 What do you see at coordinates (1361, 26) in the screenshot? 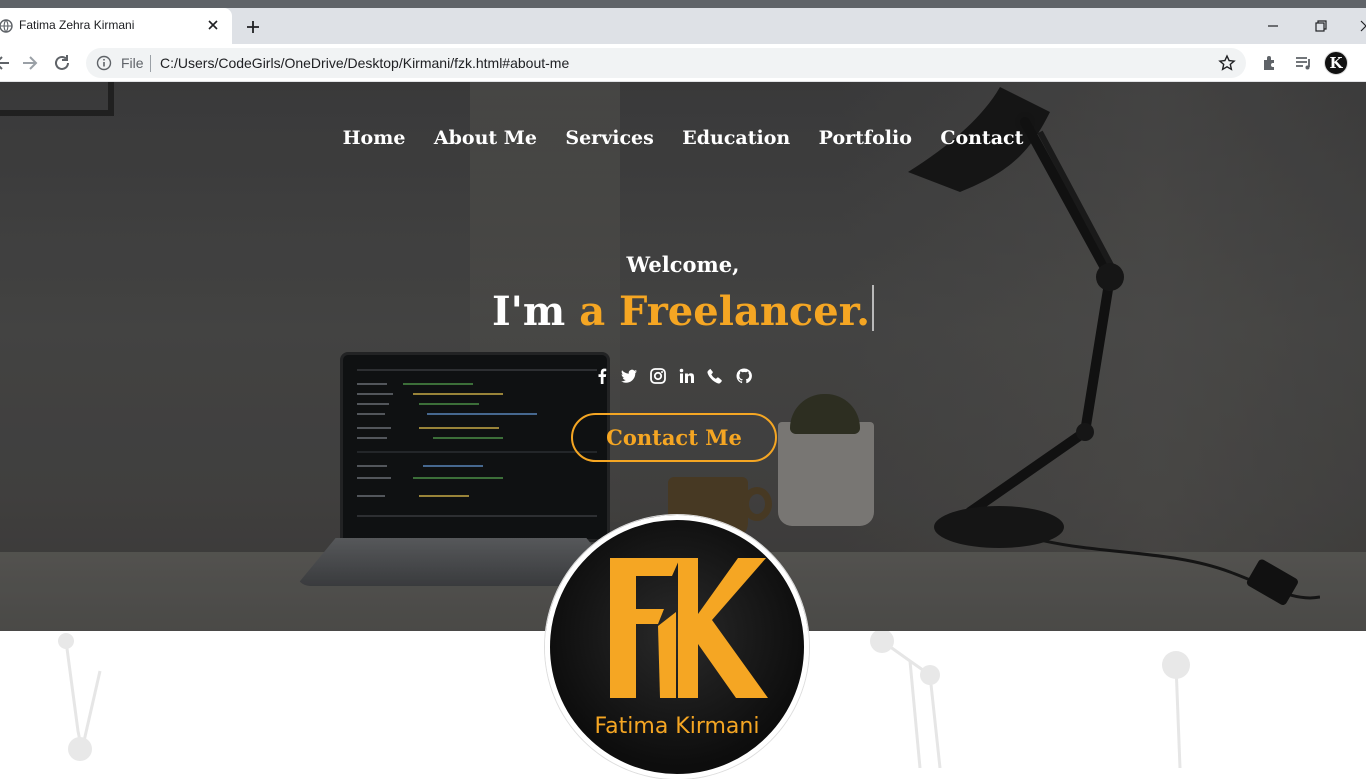
I see `close-window-icon` at bounding box center [1361, 26].